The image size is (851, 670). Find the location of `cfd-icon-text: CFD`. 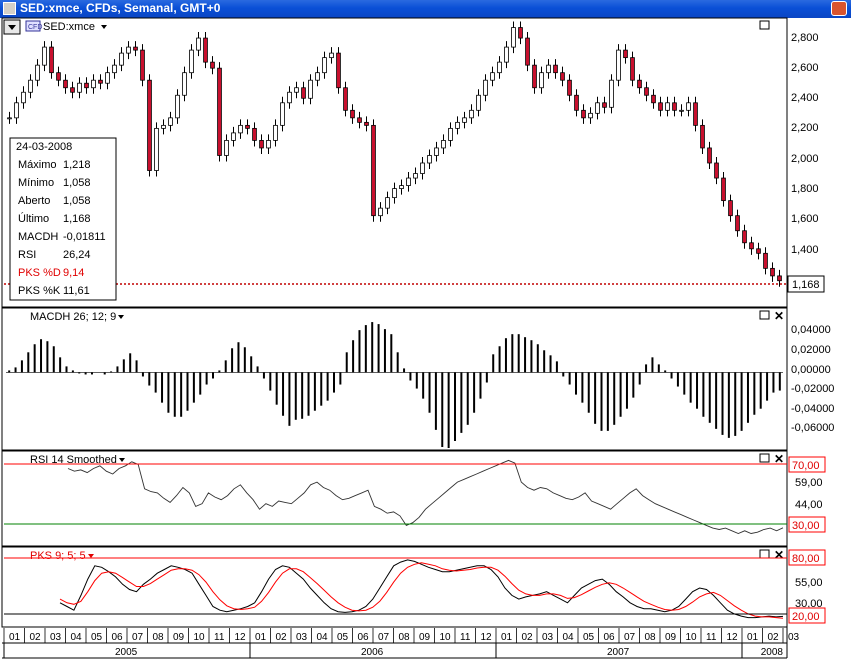

cfd-icon-text: CFD is located at coordinates (35, 27).